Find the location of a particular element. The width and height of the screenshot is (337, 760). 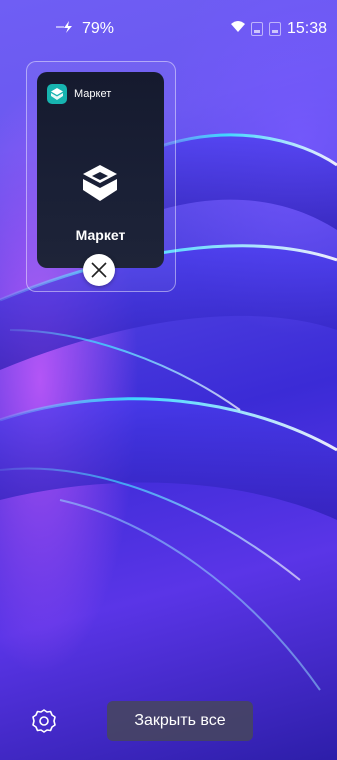

close-icon is located at coordinates (99, 270).